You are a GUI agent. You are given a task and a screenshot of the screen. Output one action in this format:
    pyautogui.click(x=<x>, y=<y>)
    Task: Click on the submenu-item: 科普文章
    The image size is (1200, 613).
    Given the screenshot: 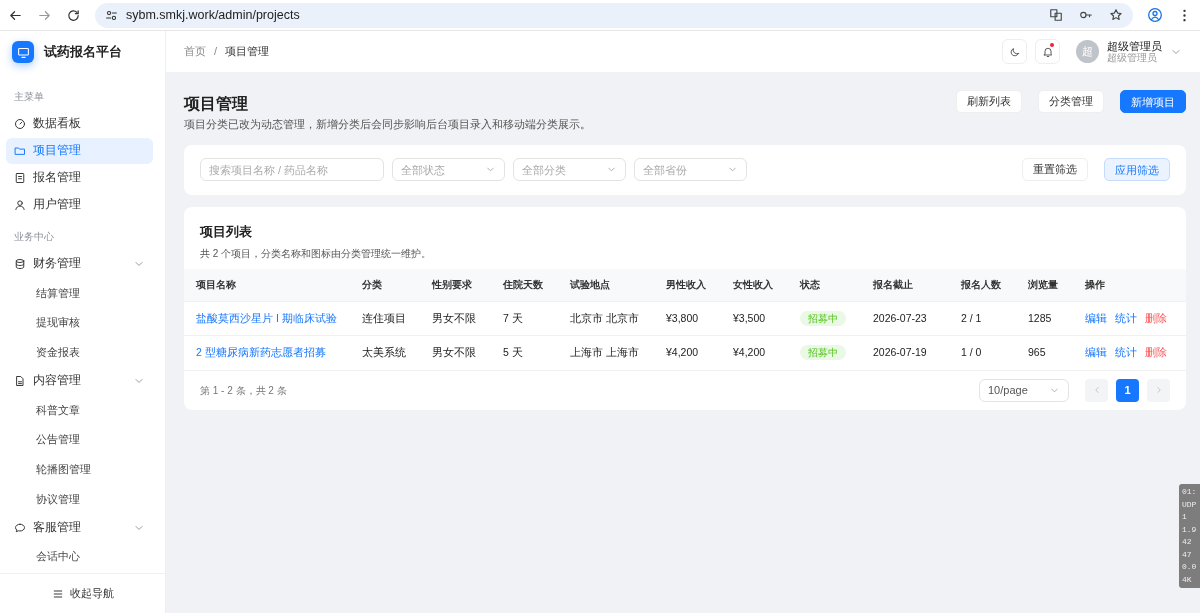 What is the action you would take?
    pyautogui.click(x=82, y=410)
    